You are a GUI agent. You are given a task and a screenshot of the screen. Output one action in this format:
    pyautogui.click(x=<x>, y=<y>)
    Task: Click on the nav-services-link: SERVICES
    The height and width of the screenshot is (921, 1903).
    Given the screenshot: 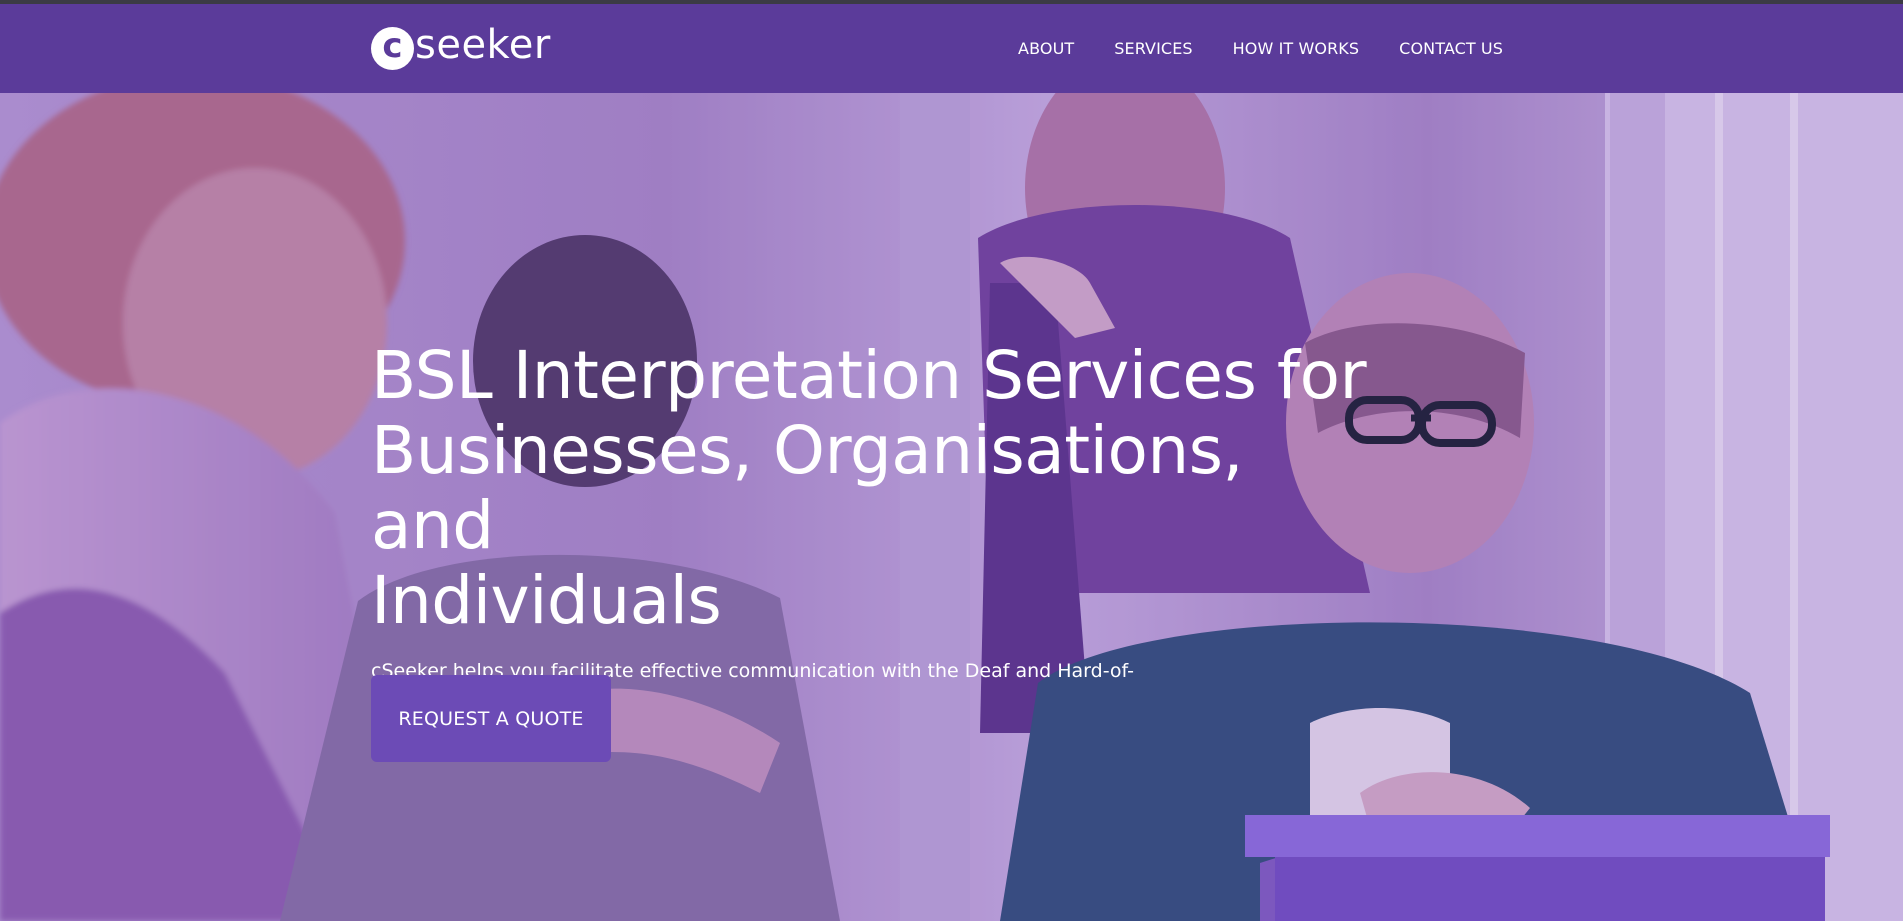 What is the action you would take?
    pyautogui.click(x=1153, y=48)
    